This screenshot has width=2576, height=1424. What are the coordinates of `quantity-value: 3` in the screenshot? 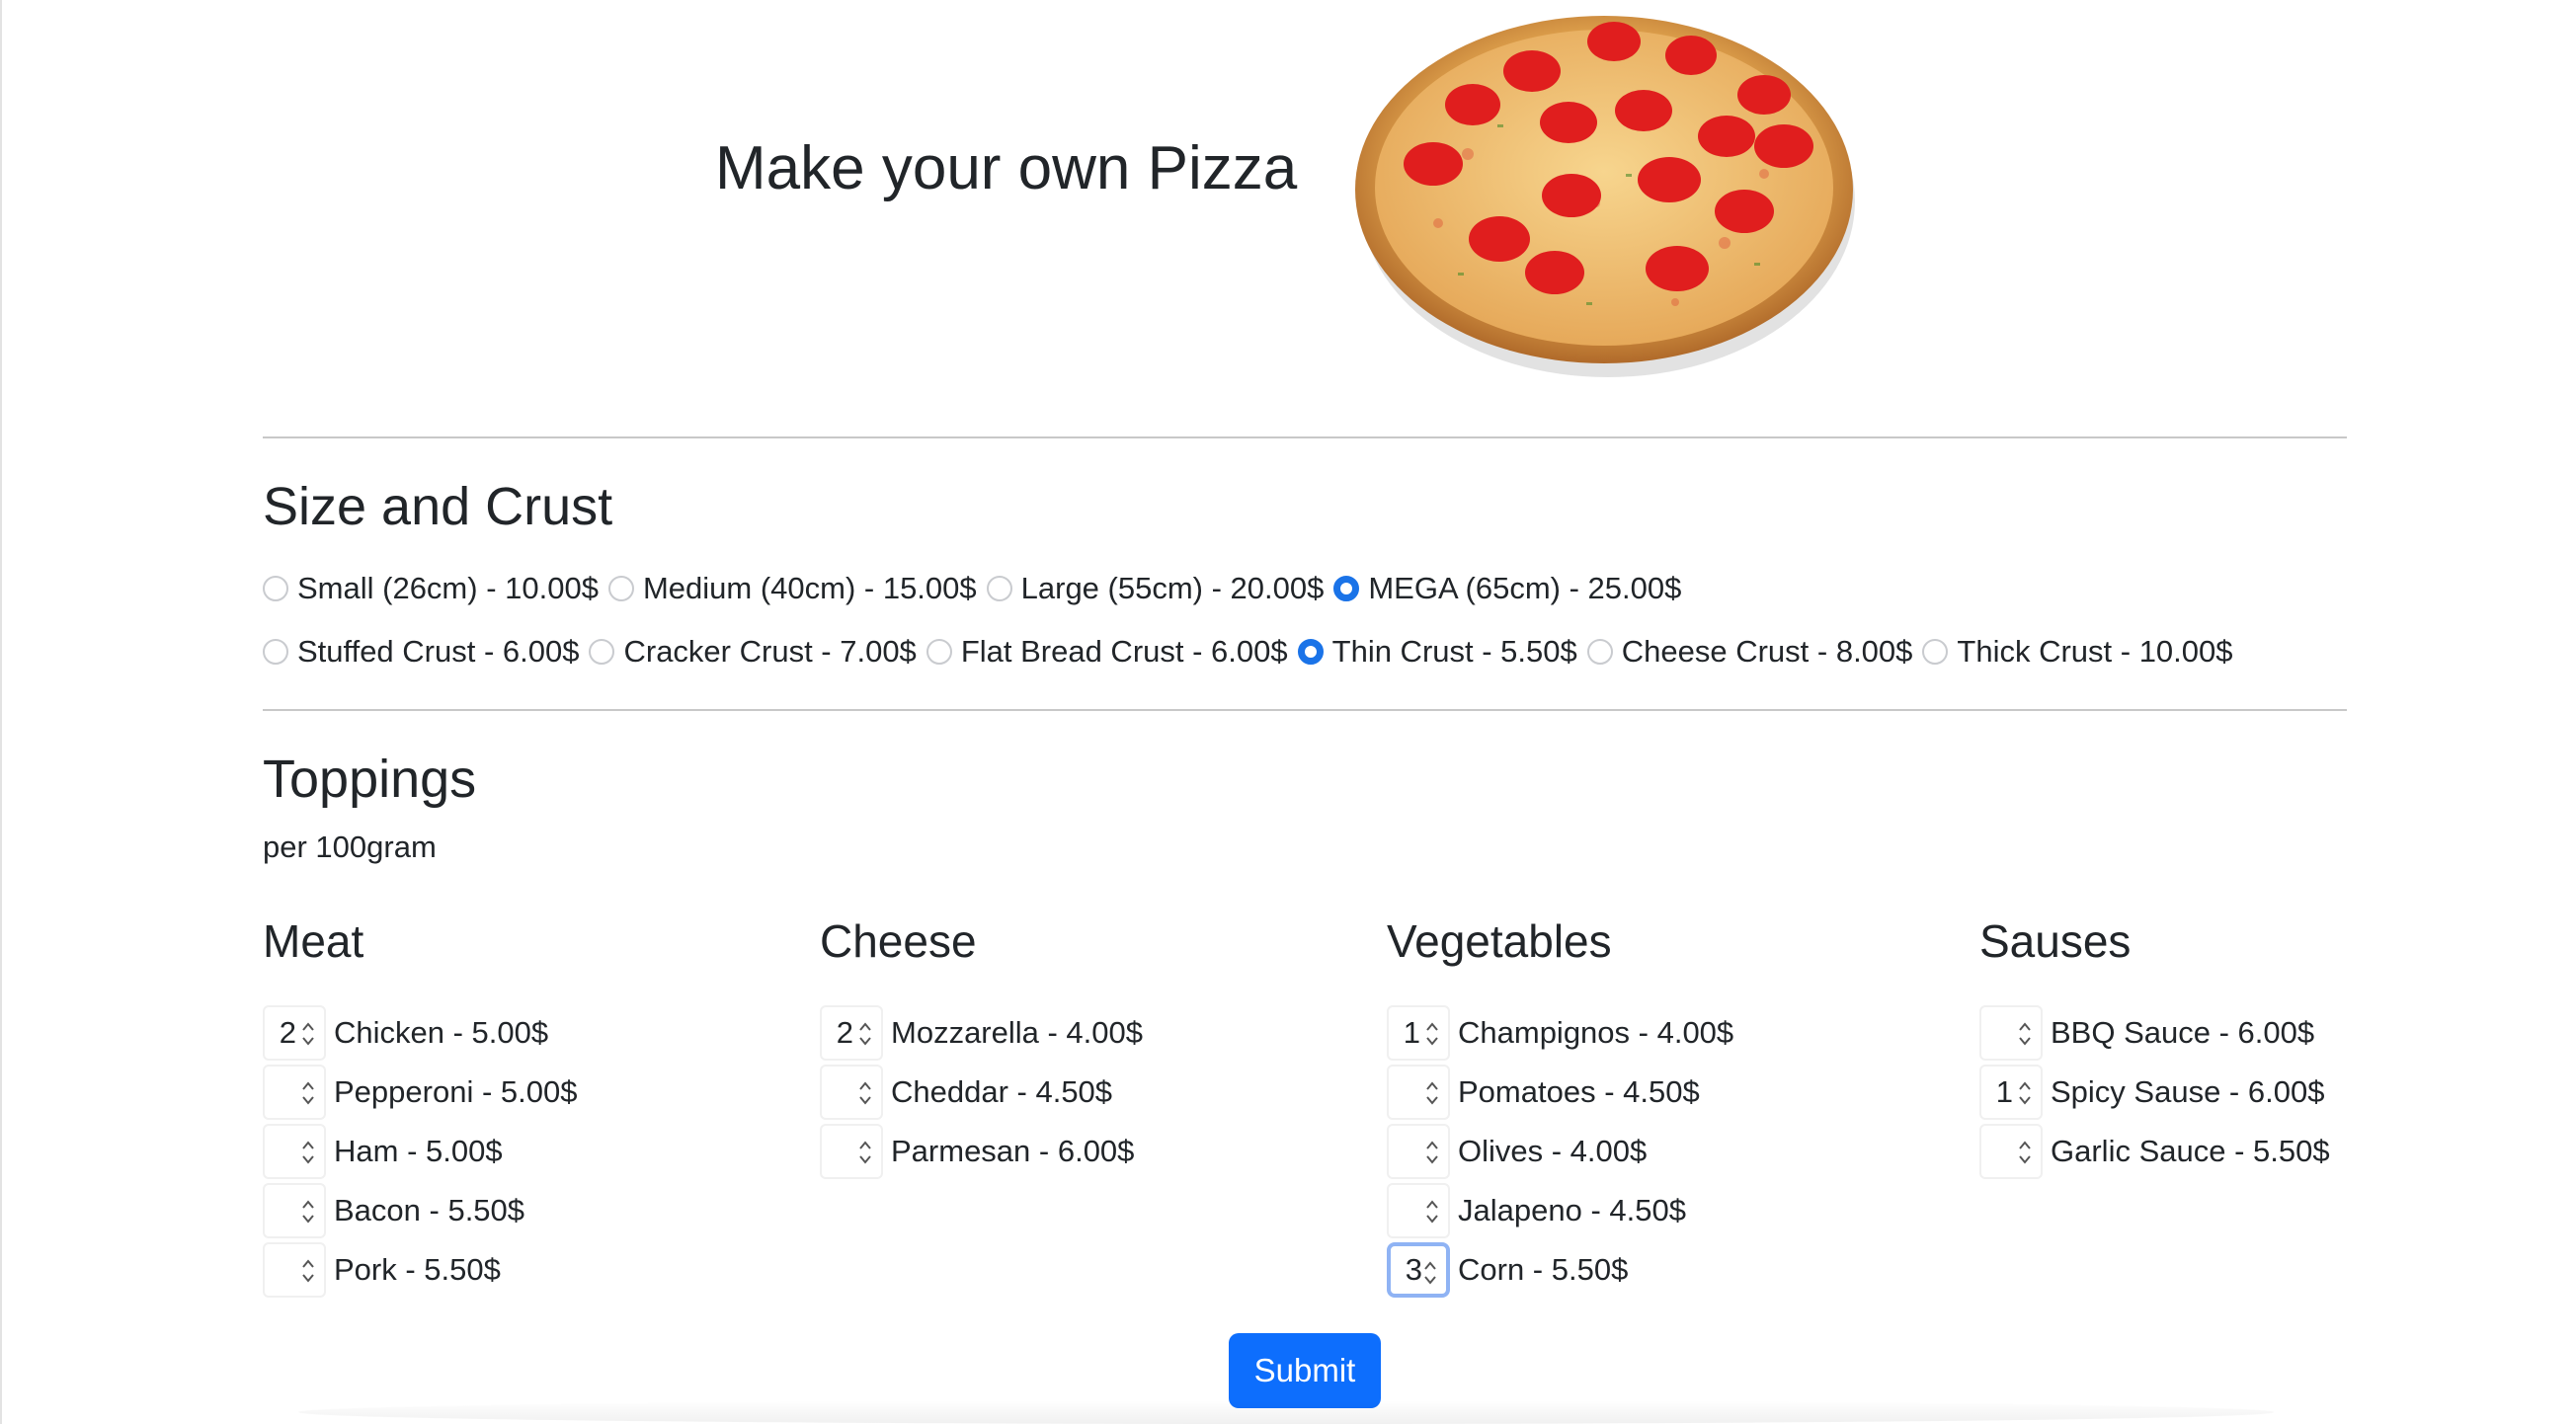 It's located at (1413, 1269).